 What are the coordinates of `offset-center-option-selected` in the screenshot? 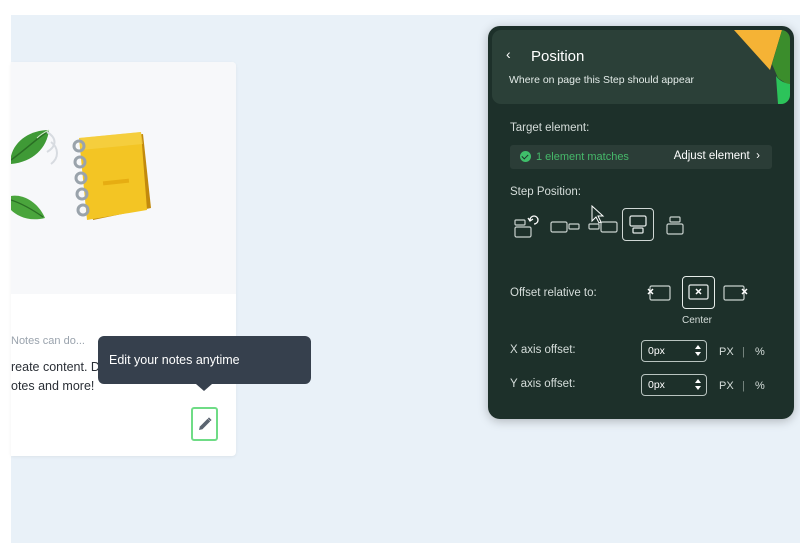 It's located at (698, 292).